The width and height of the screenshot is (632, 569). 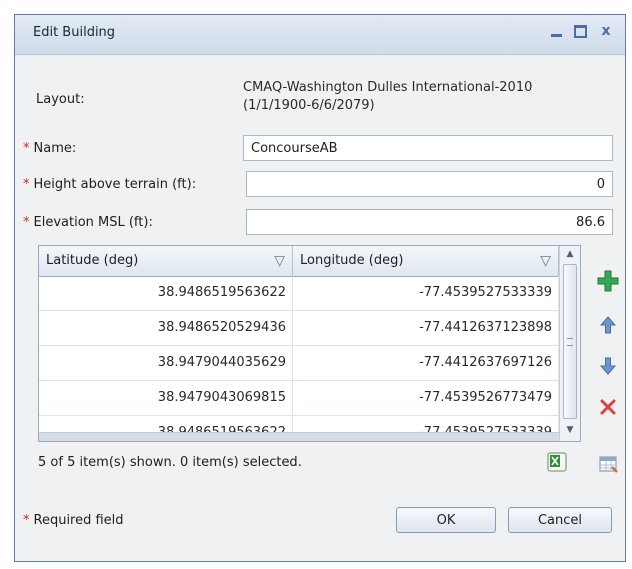 What do you see at coordinates (166, 363) in the screenshot?
I see `latitude-cell: 38.9479044035629` at bounding box center [166, 363].